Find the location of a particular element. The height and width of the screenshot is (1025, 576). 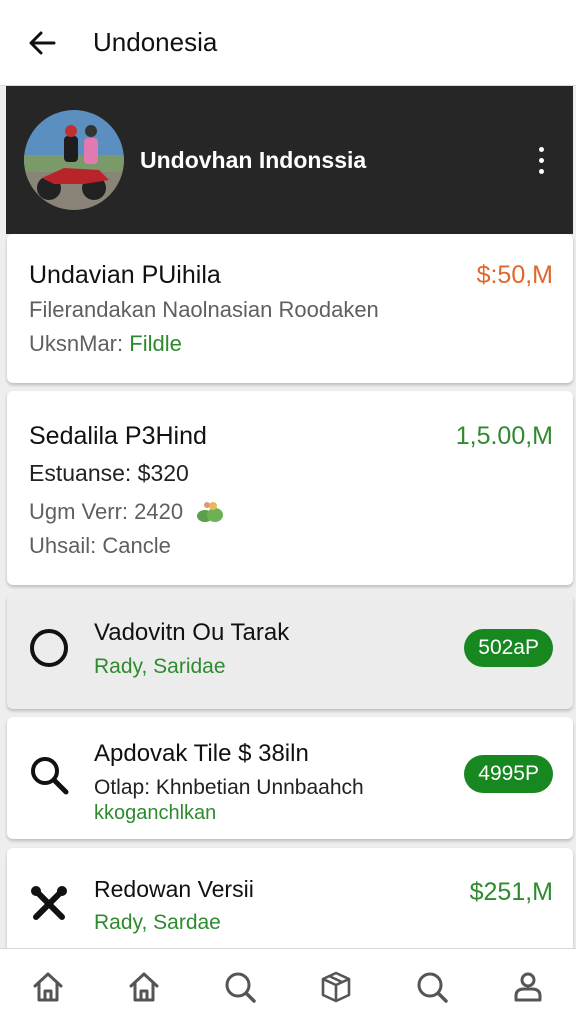

card-title: Vadovitn Ou Tarak is located at coordinates (192, 632).